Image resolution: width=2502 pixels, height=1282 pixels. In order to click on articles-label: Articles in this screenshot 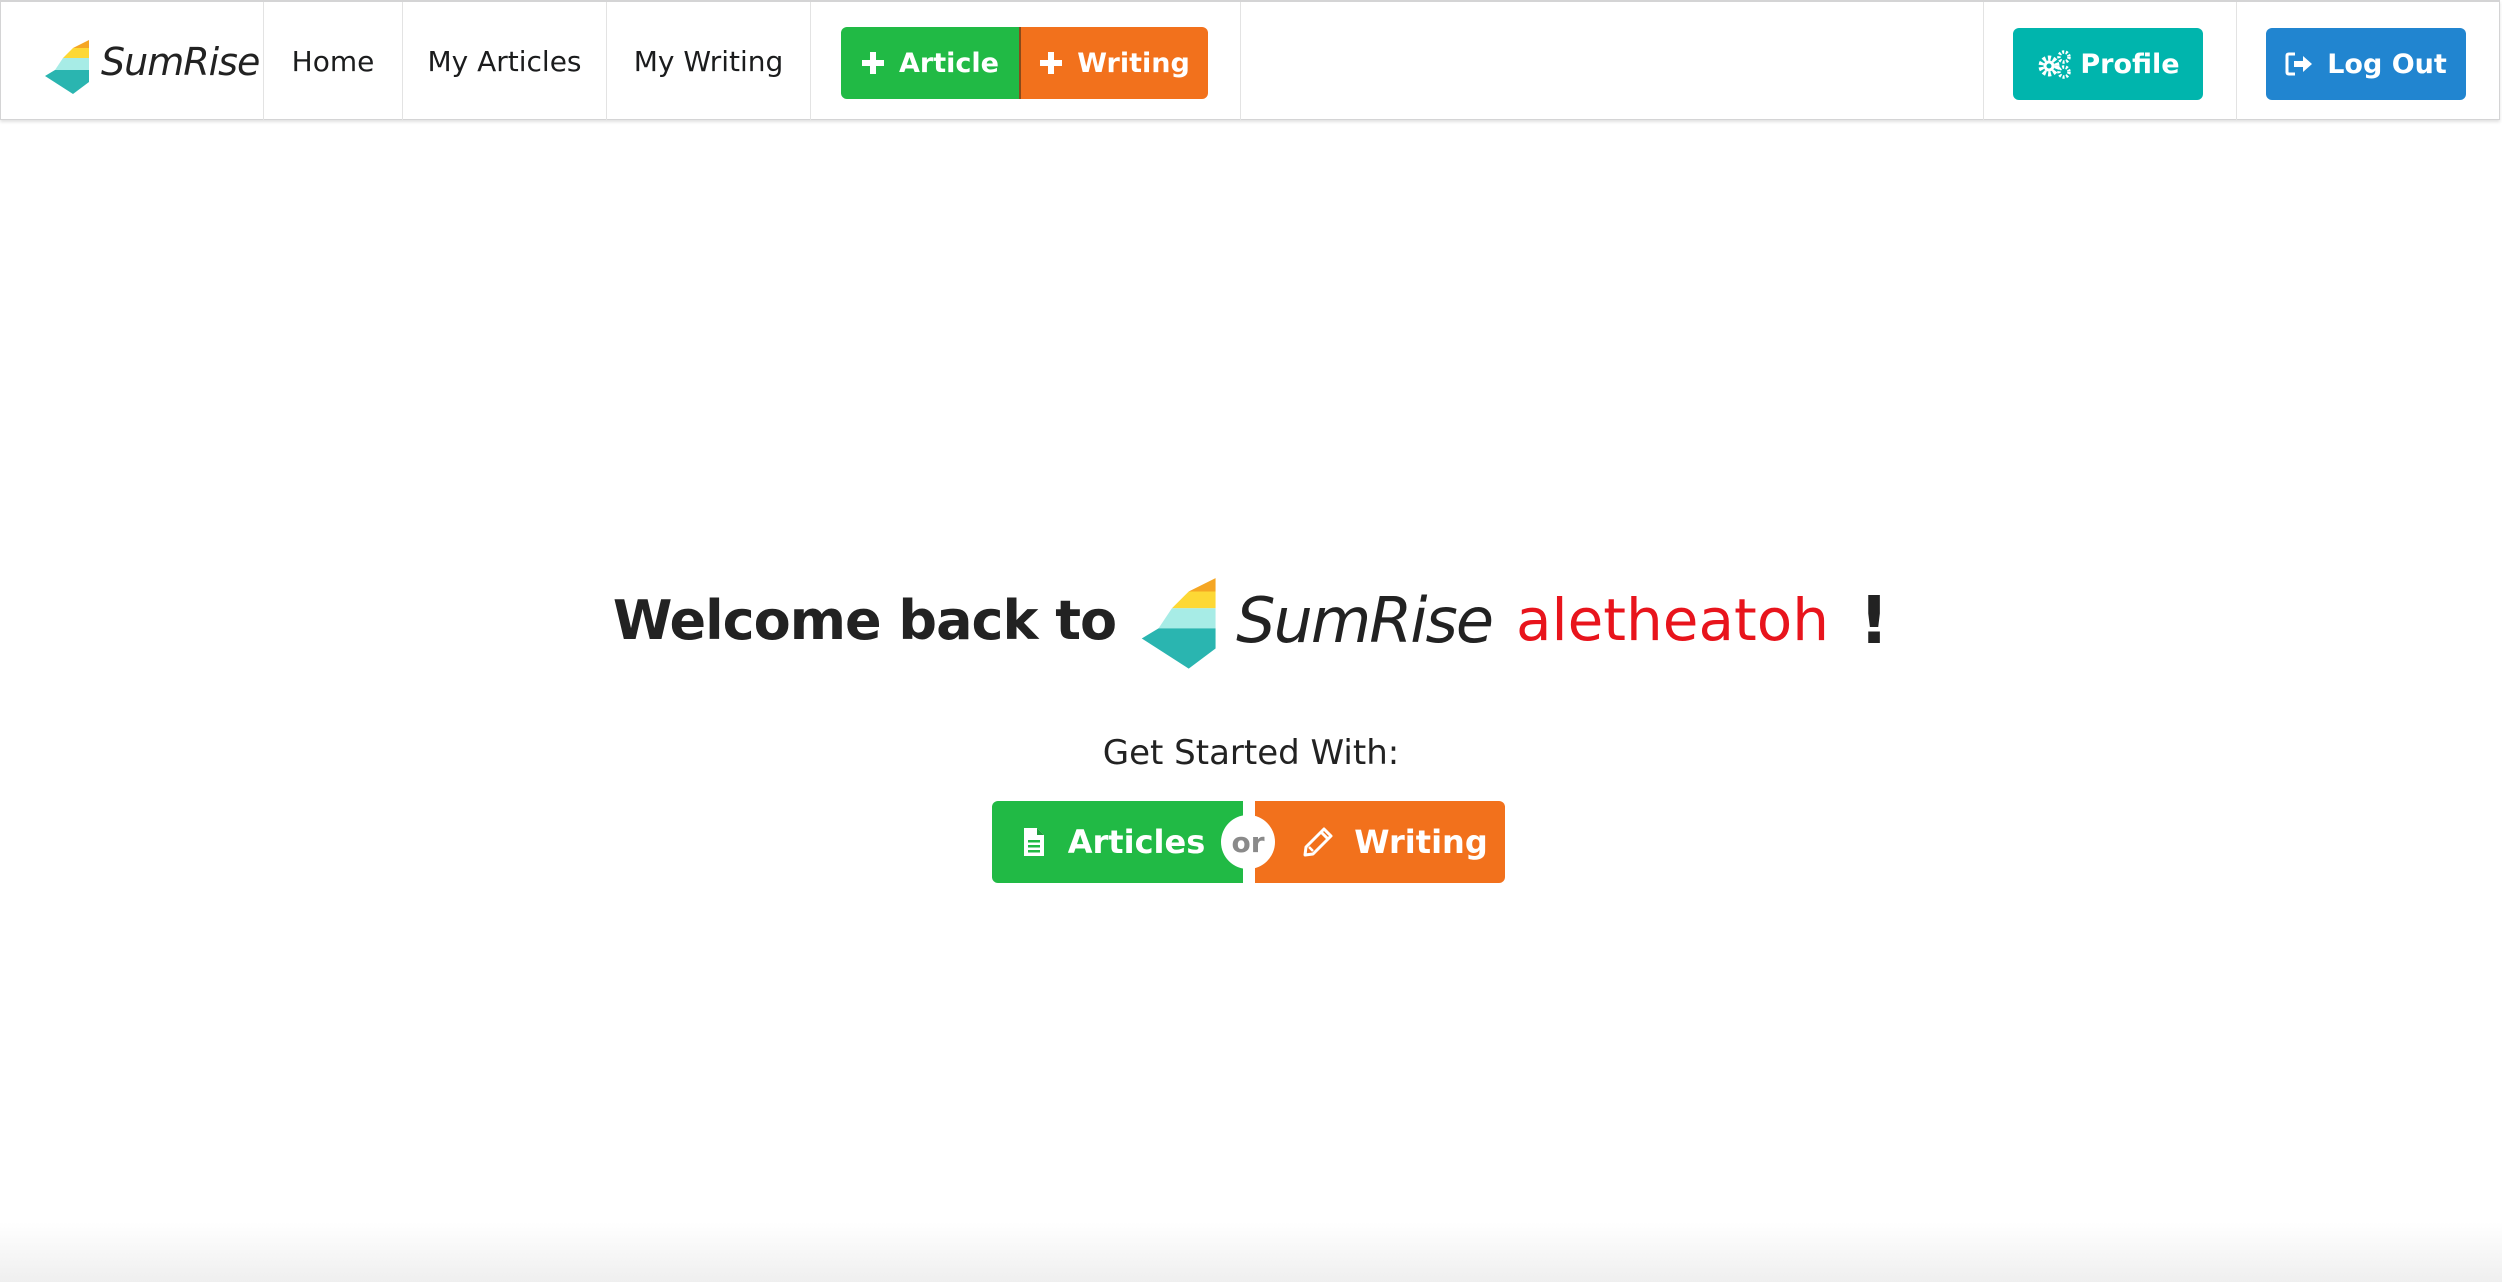, I will do `click(1136, 842)`.